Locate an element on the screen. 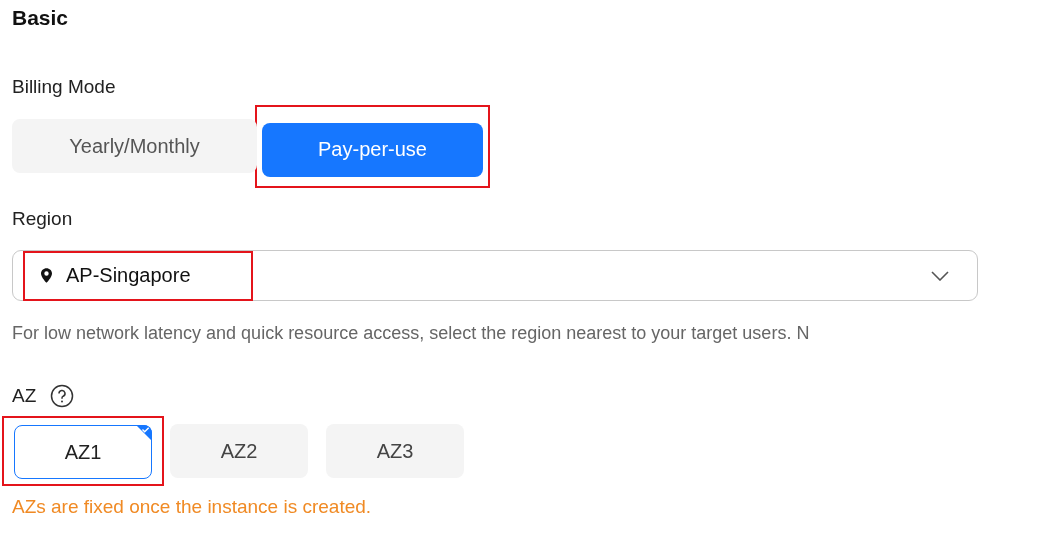 This screenshot has height=545, width=1053. billing-option: Yearly/Monthly is located at coordinates (134, 146).